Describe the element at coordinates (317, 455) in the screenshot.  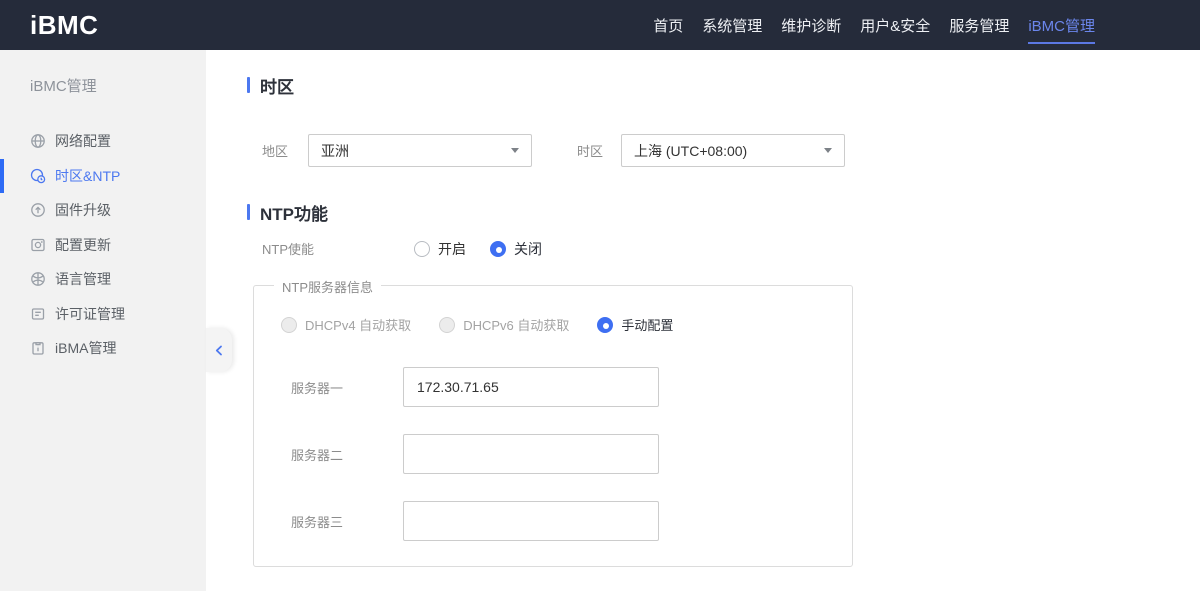
I see `server-two-label: 服务器二` at that location.